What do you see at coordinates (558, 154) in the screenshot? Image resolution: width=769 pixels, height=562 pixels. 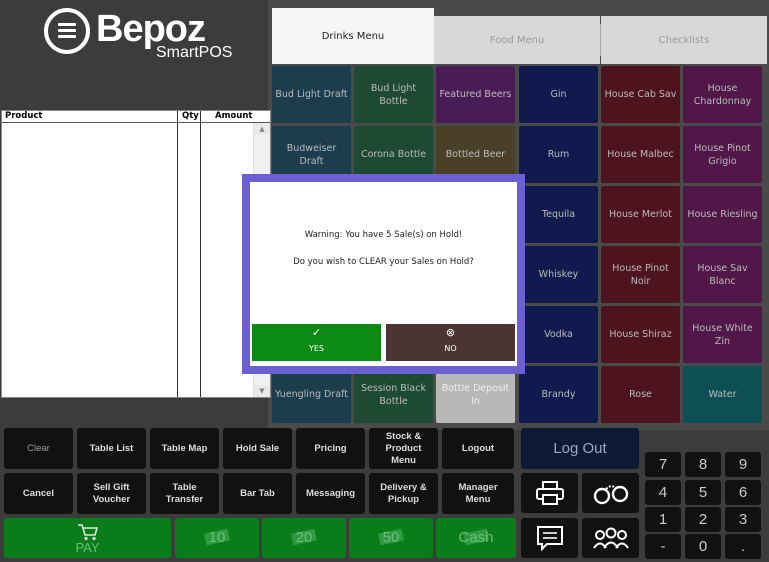 I see `menu-item-button: Rum` at bounding box center [558, 154].